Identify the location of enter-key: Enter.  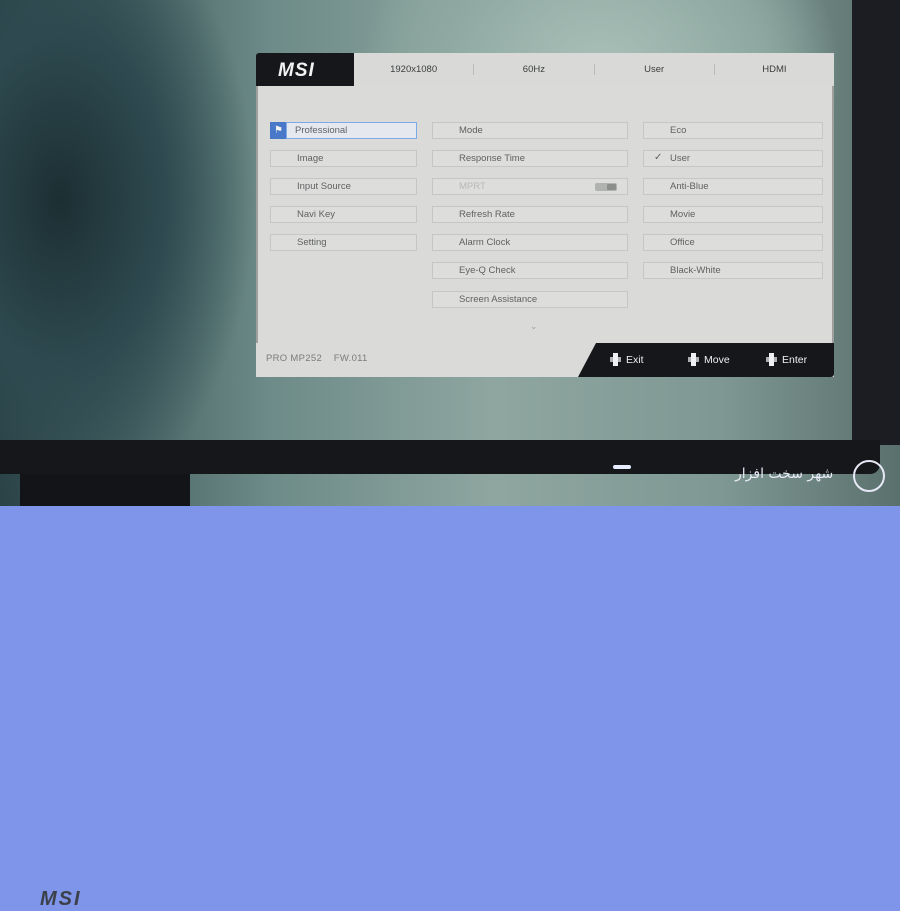
(786, 359).